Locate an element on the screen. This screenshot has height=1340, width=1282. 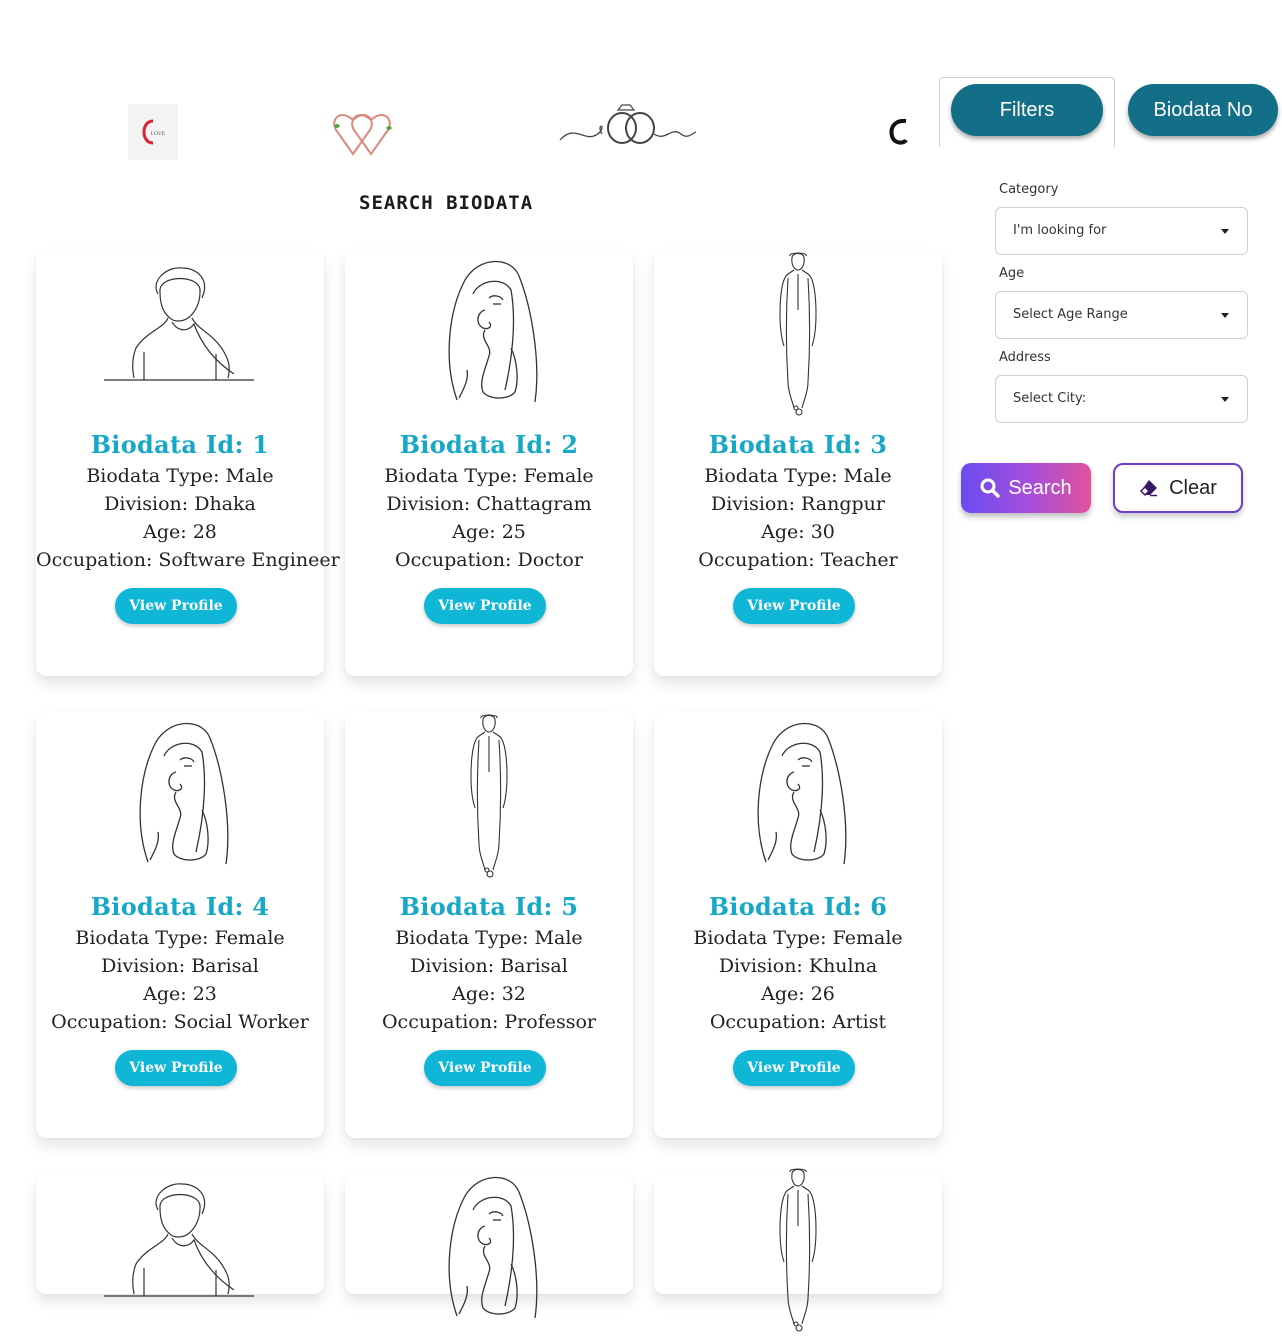
hearts-icon is located at coordinates (362, 135).